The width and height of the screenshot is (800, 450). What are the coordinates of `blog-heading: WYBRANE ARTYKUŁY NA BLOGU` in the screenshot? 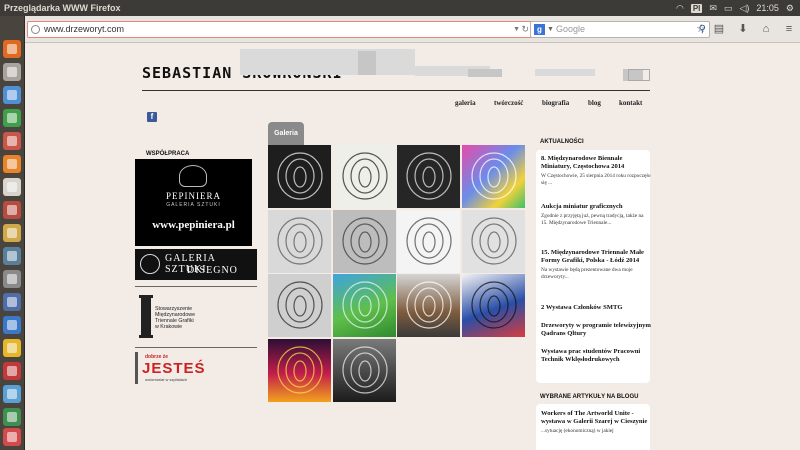 It's located at (589, 397).